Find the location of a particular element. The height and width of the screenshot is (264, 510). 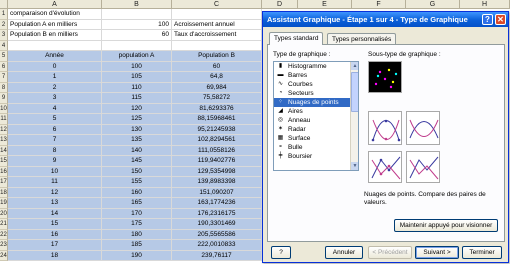

cell-label: Taux d'accroissement is located at coordinates (217, 35).